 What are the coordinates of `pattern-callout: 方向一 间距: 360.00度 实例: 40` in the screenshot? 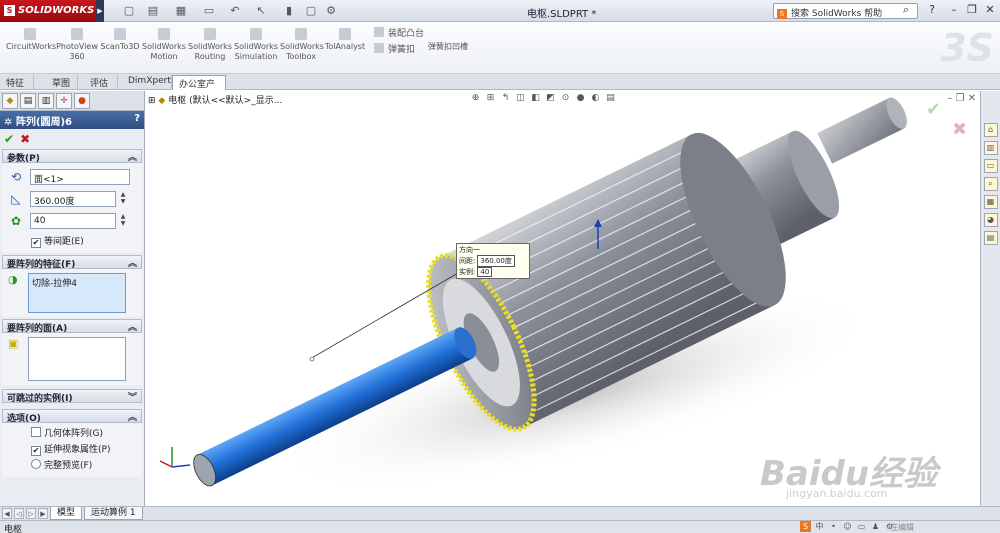 It's located at (493, 261).